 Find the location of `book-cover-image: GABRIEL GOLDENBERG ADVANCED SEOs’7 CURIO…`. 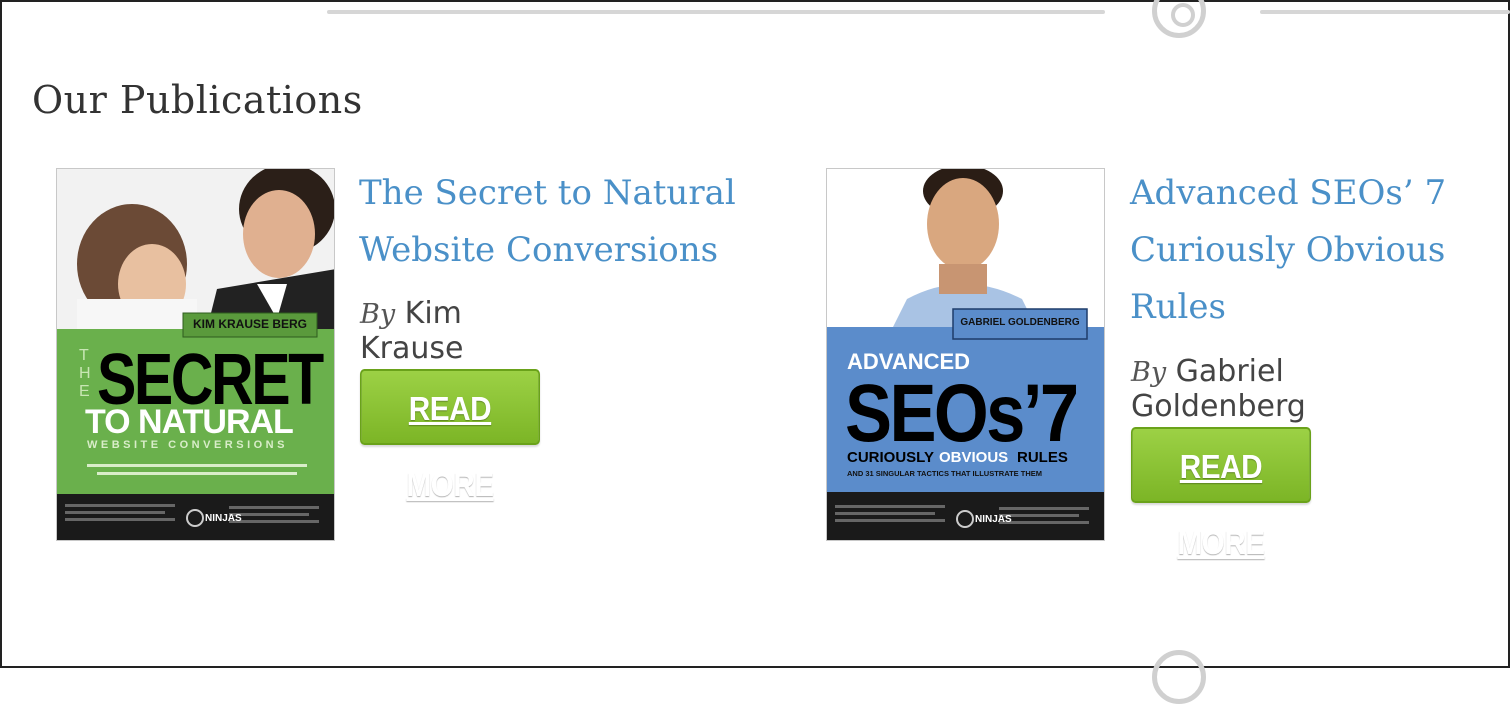

book-cover-image: GABRIEL GOLDENBERG ADVANCED SEOs’7 CURIO… is located at coordinates (965, 354).